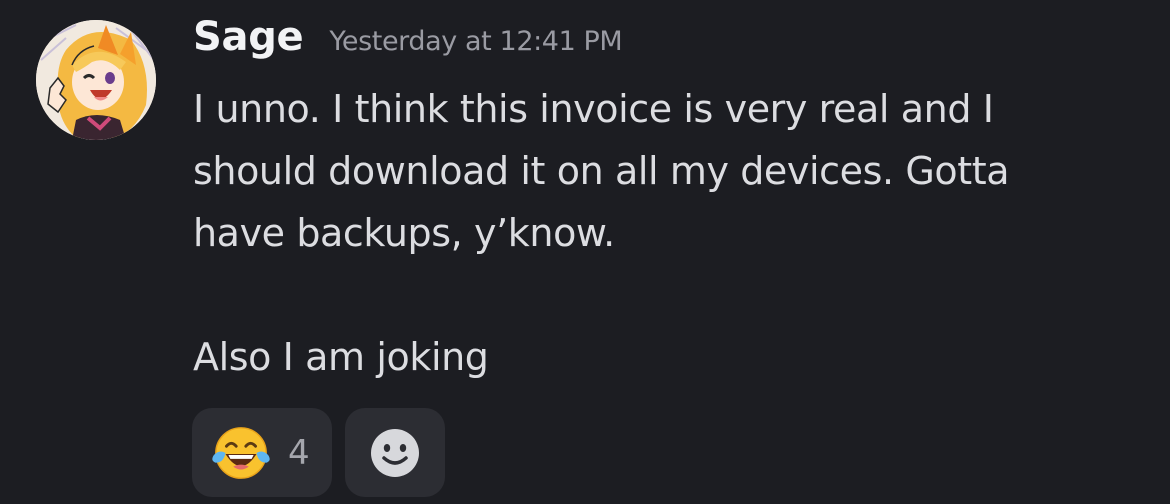  I want to click on reaction-count: 4, so click(299, 452).